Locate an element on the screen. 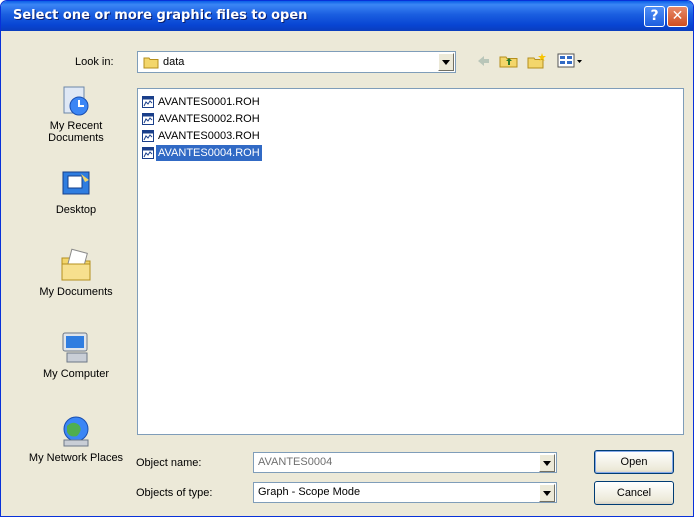 Image resolution: width=694 pixels, height=517 pixels. look-in-value: data is located at coordinates (174, 62).